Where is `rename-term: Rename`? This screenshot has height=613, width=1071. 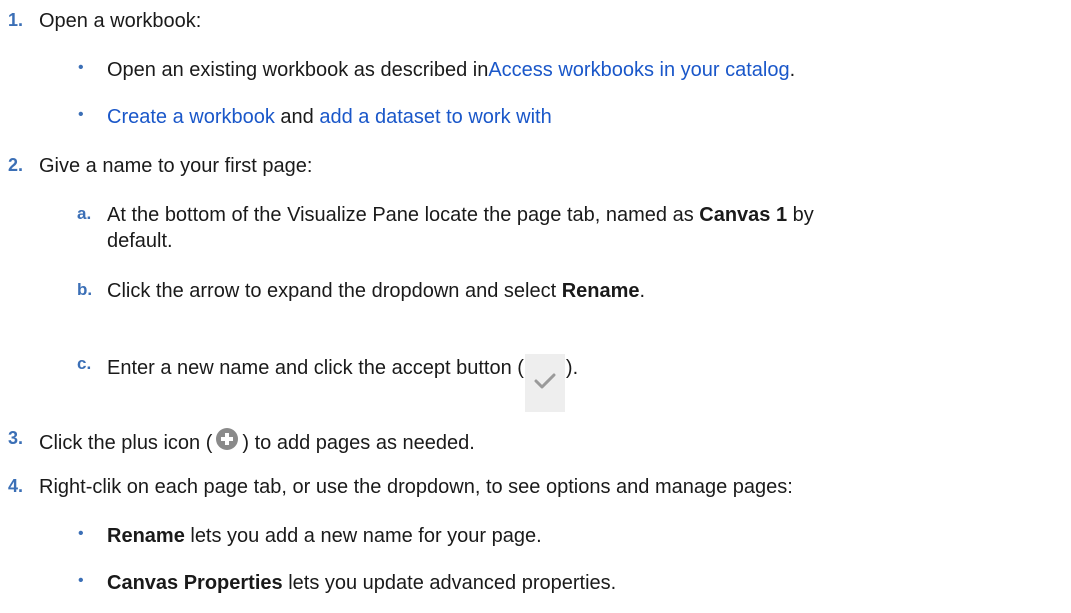 rename-term: Rename is located at coordinates (146, 536).